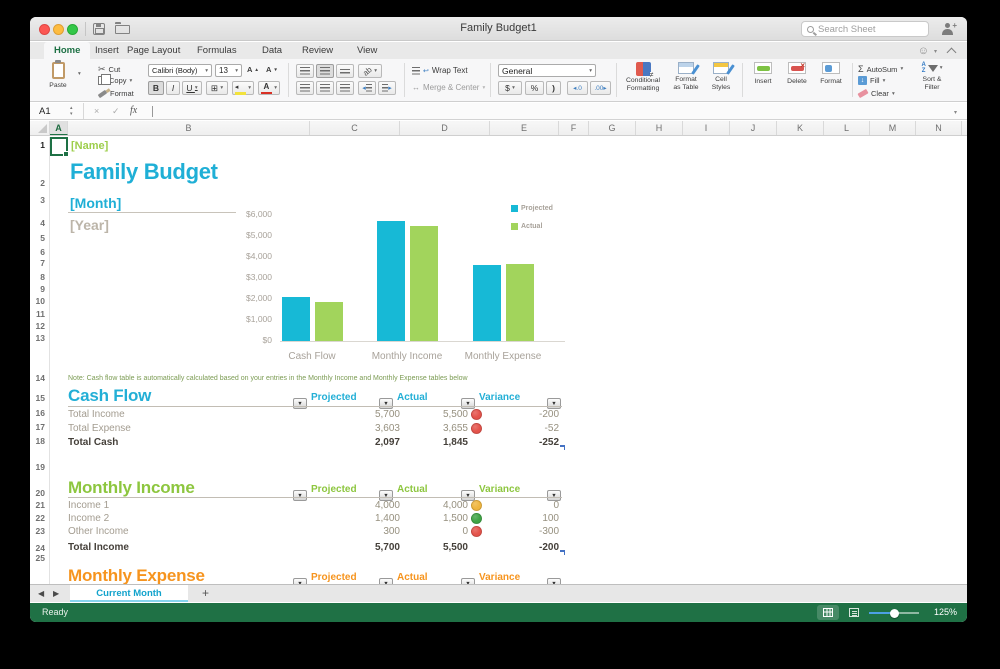 The height and width of the screenshot is (669, 1000). Describe the element at coordinates (39, 302) in the screenshot. I see `row-header-10: 10` at that location.